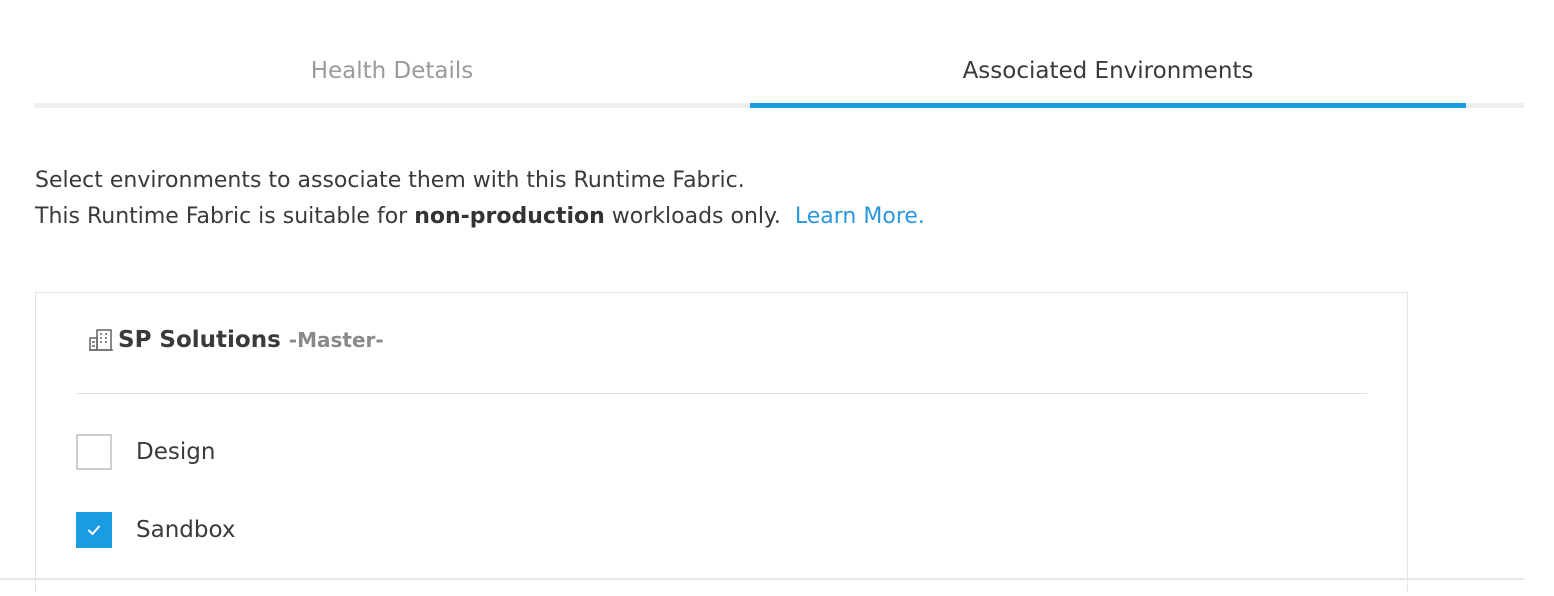 This screenshot has width=1554, height=596. Describe the element at coordinates (186, 530) in the screenshot. I see `environment-label: Sandbox` at that location.